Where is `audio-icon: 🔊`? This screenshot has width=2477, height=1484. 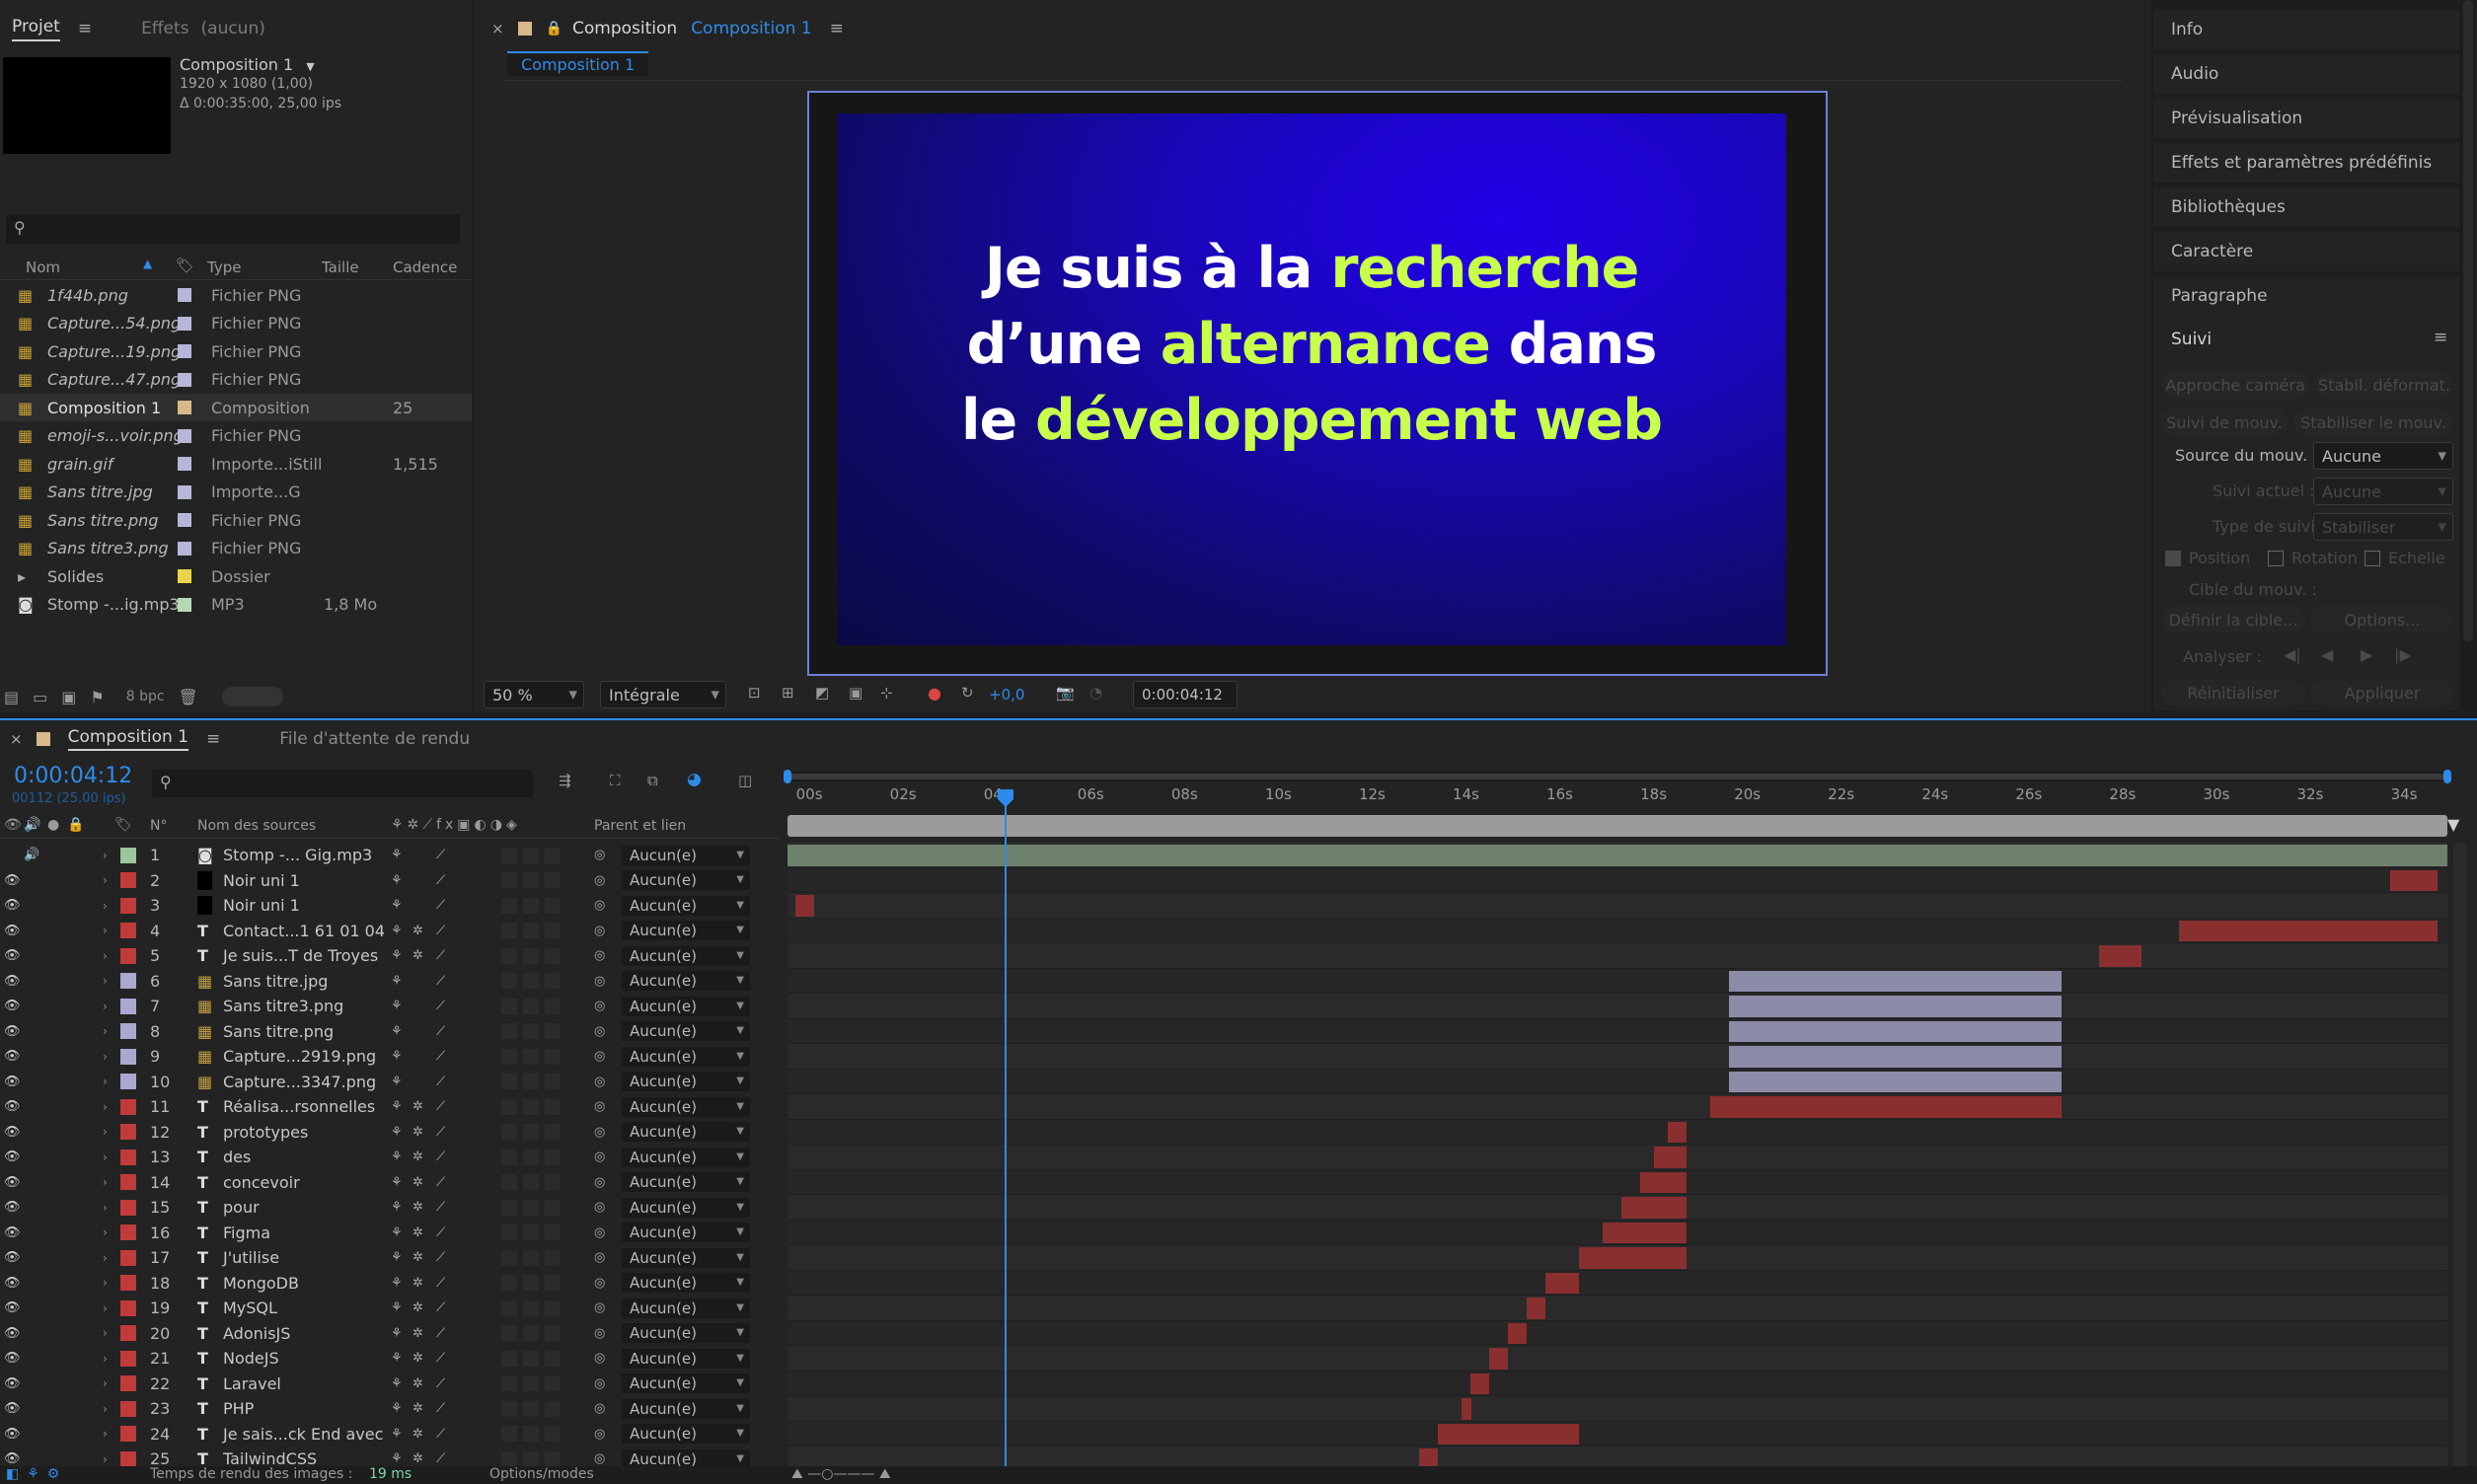
audio-icon: 🔊 is located at coordinates (32, 825).